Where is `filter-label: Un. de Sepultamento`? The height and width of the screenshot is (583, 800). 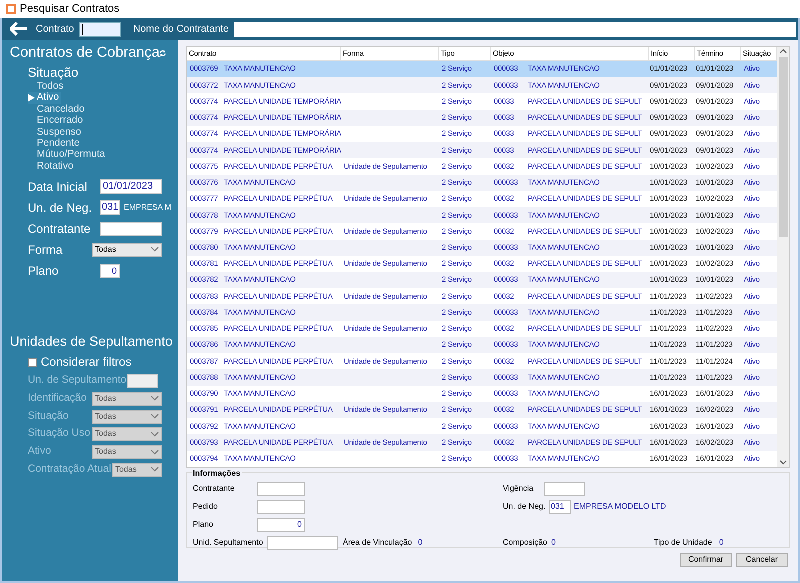
filter-label: Un. de Sepultamento is located at coordinates (77, 380).